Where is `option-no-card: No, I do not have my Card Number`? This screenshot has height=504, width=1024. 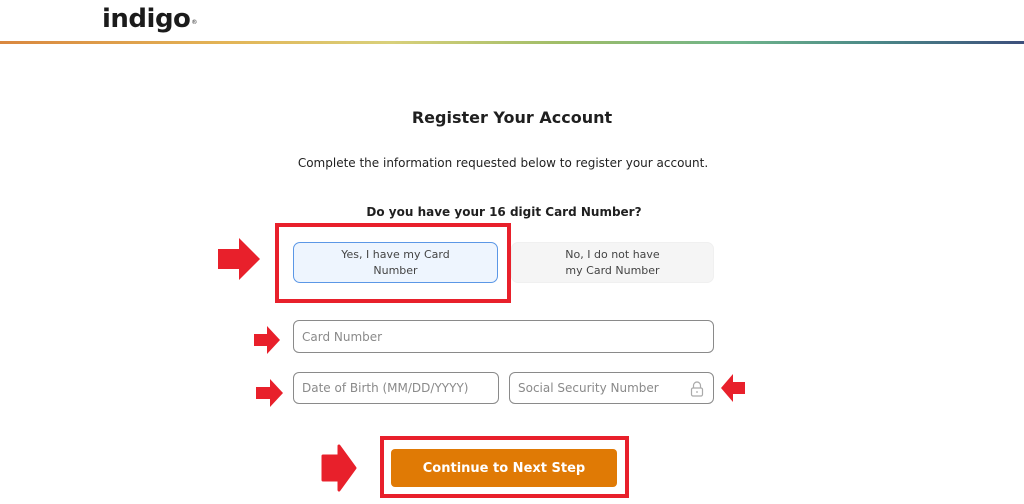 option-no-card: No, I do not have my Card Number is located at coordinates (612, 262).